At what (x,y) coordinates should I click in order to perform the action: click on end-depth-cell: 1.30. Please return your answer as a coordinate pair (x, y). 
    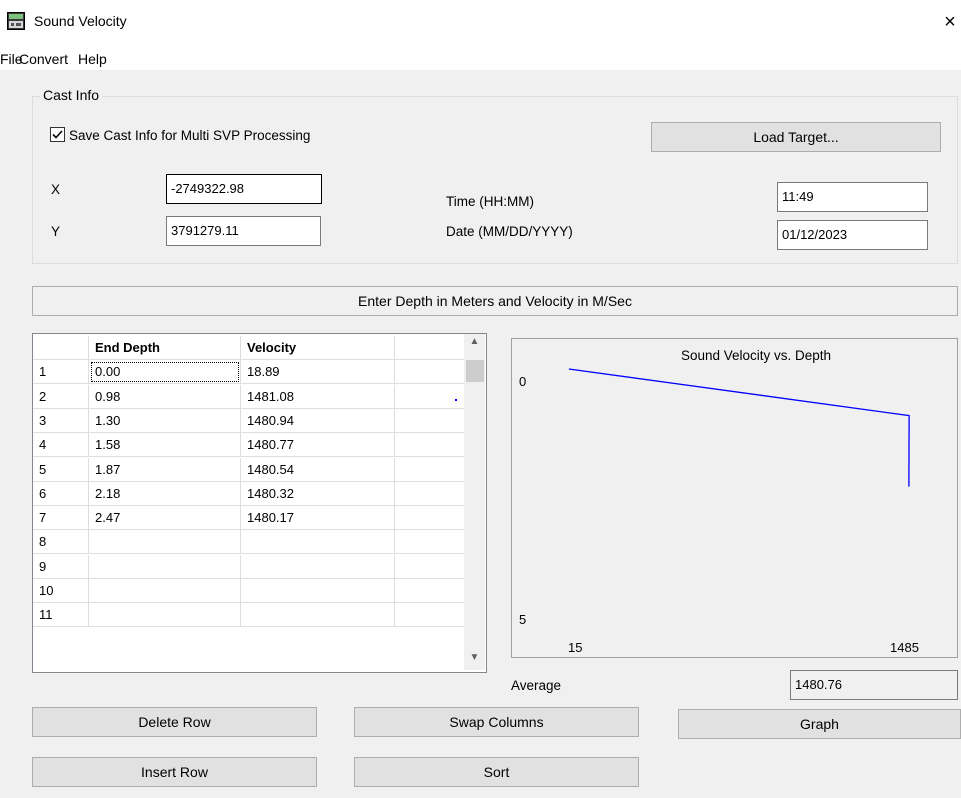
    Looking at the image, I should click on (165, 420).